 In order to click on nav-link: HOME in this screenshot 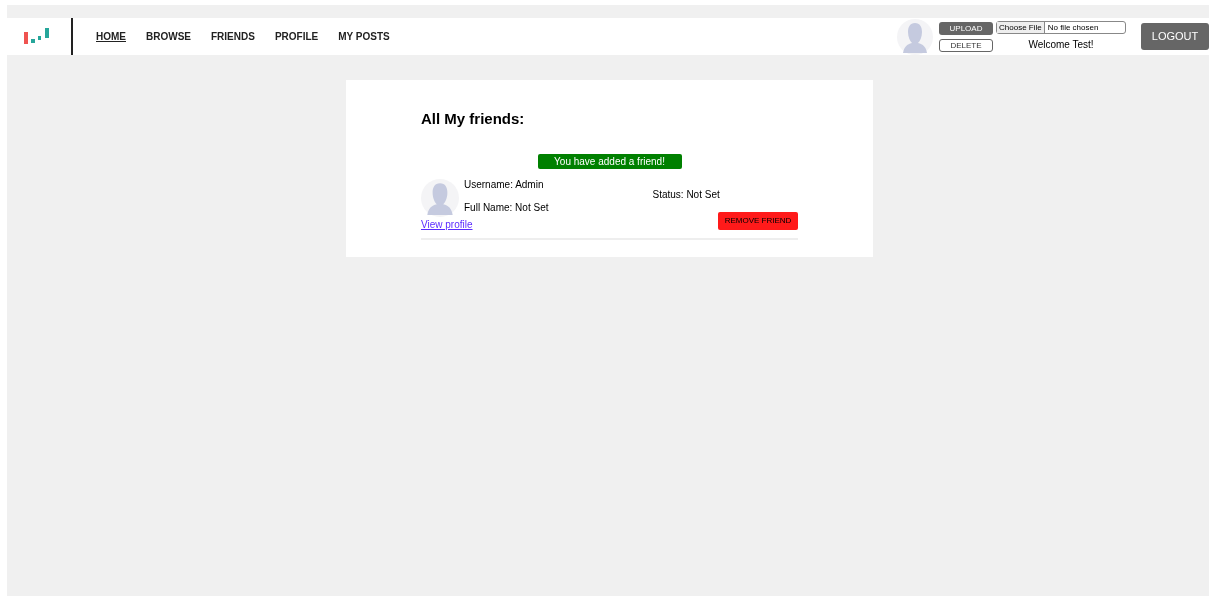, I will do `click(111, 36)`.